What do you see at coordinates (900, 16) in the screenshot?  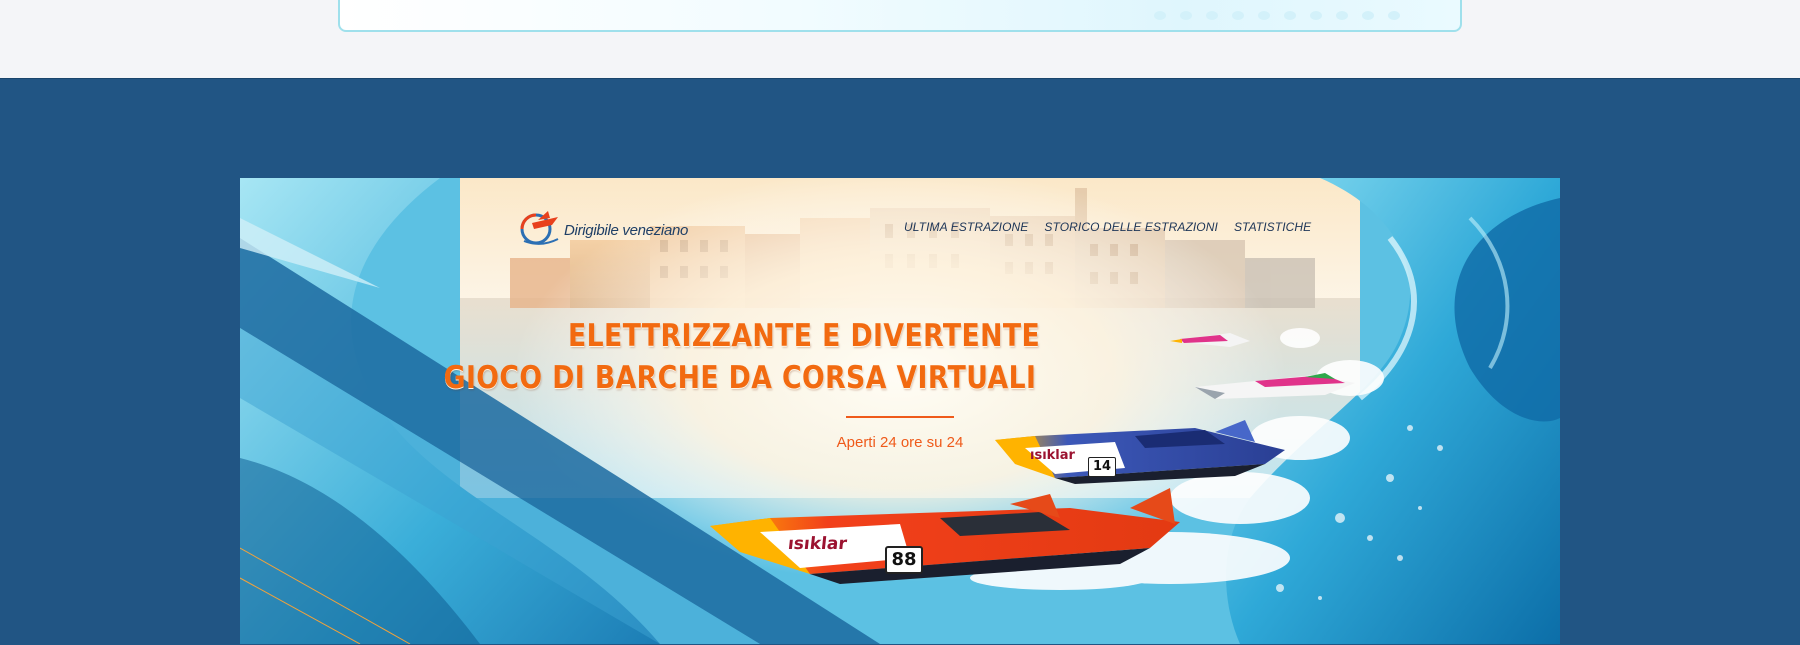 I see `top-card` at bounding box center [900, 16].